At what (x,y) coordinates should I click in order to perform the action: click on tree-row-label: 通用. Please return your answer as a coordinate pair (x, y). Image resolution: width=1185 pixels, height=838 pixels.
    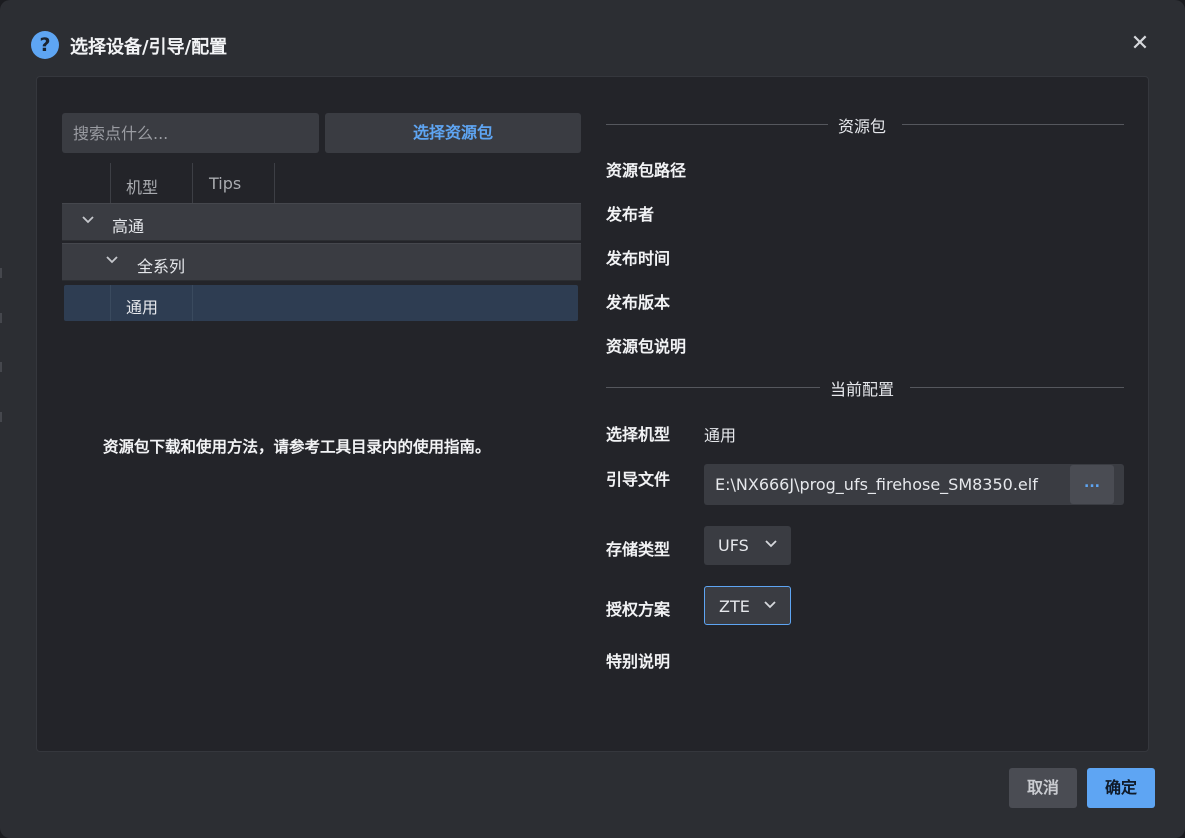
    Looking at the image, I should click on (142, 307).